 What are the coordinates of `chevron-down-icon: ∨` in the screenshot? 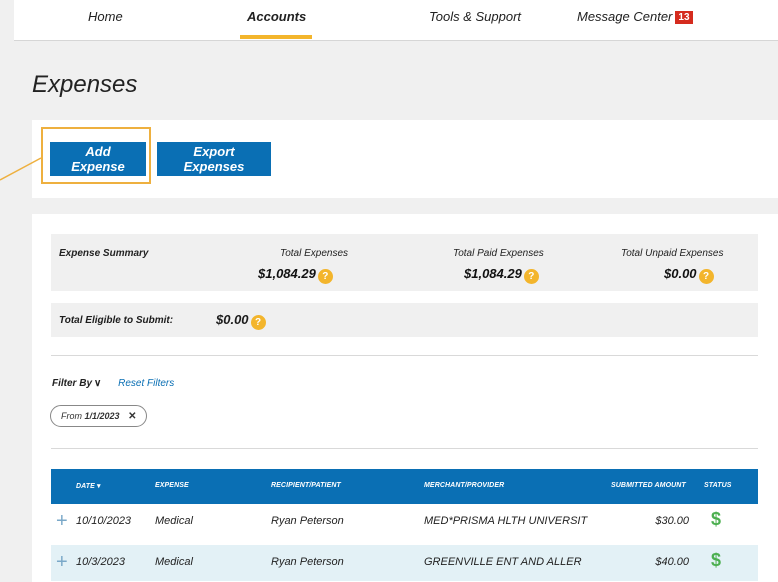 It's located at (98, 383).